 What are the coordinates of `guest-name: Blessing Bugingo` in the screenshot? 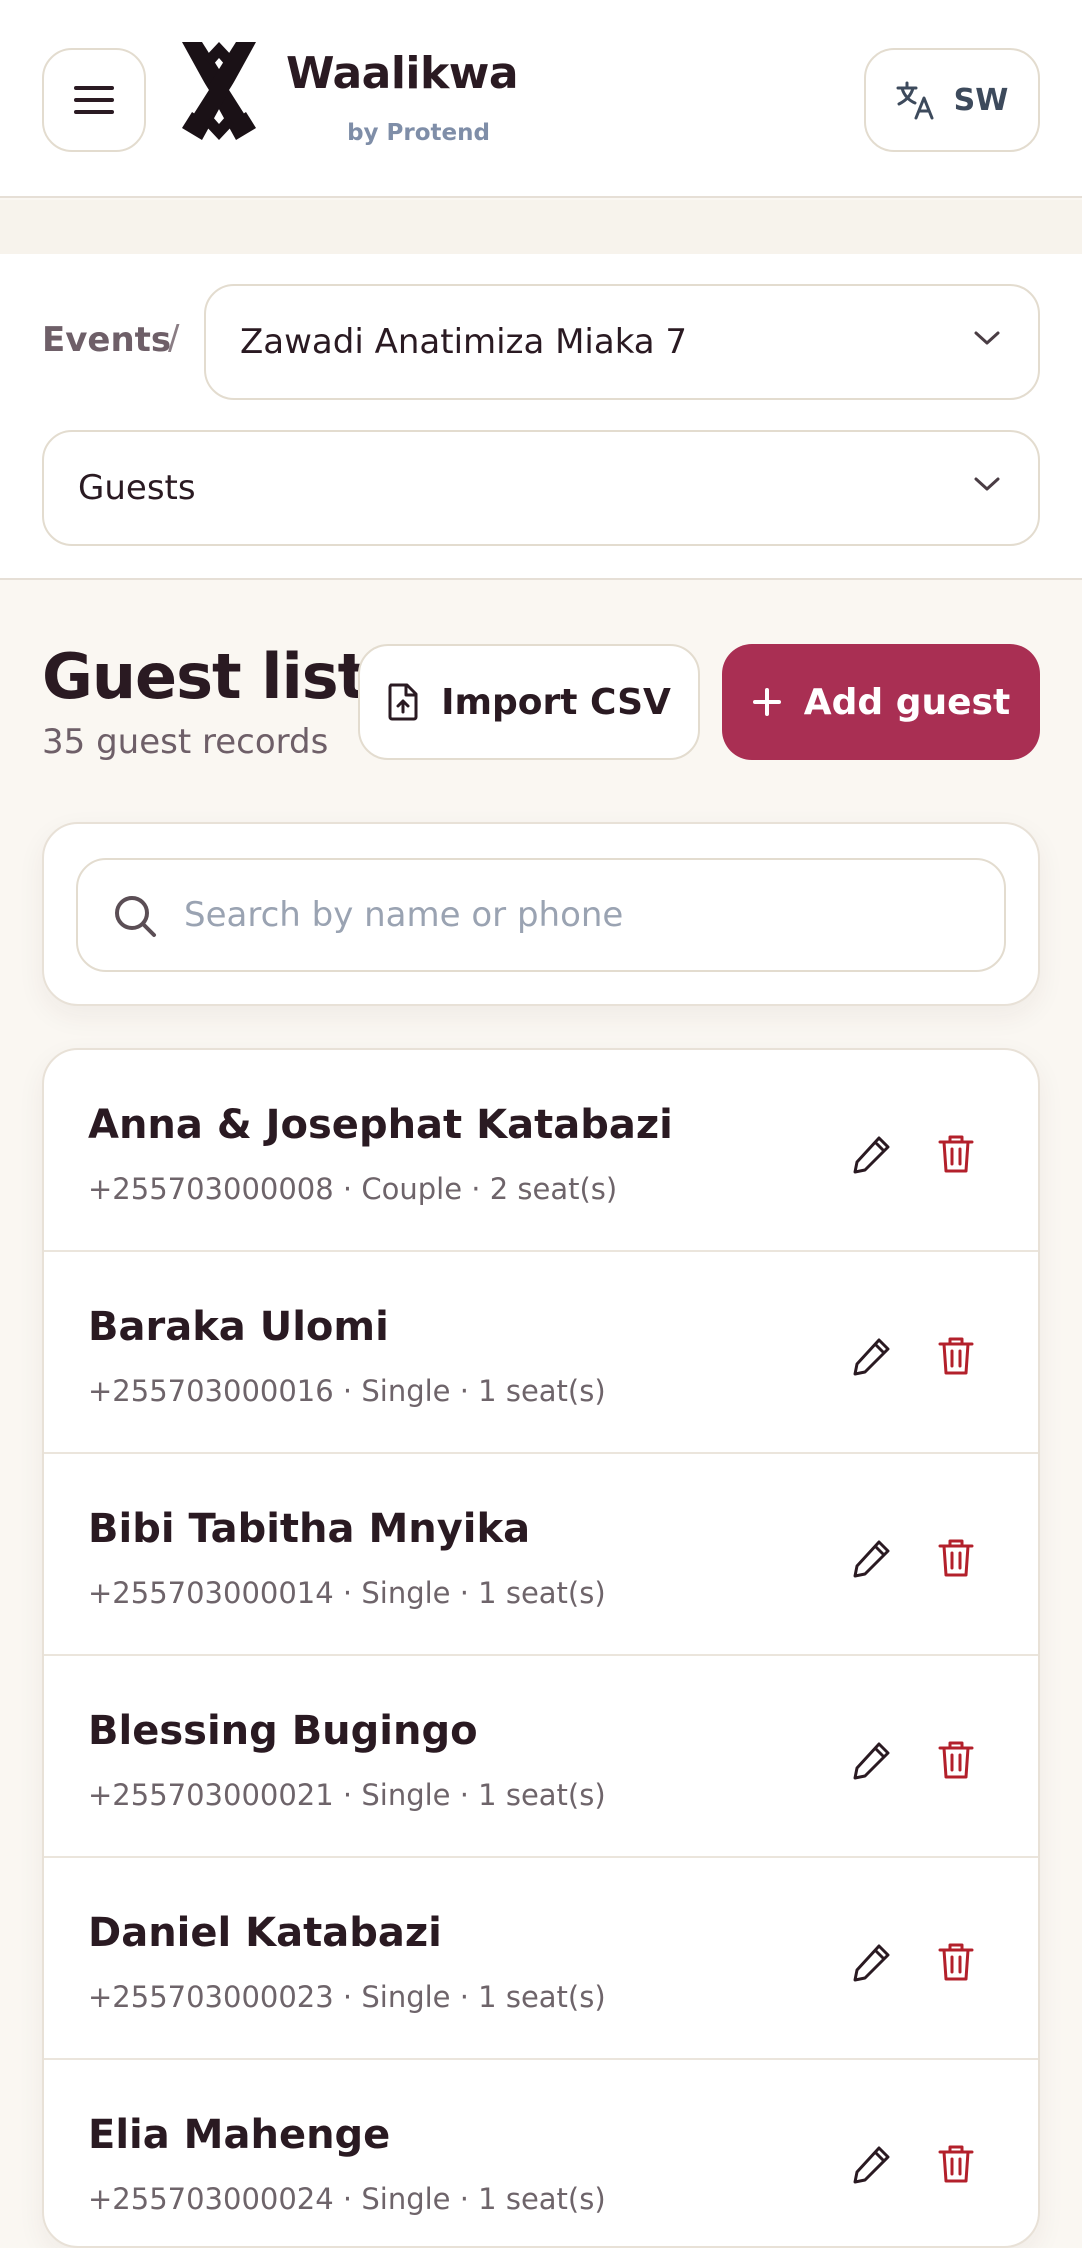 It's located at (283, 1731).